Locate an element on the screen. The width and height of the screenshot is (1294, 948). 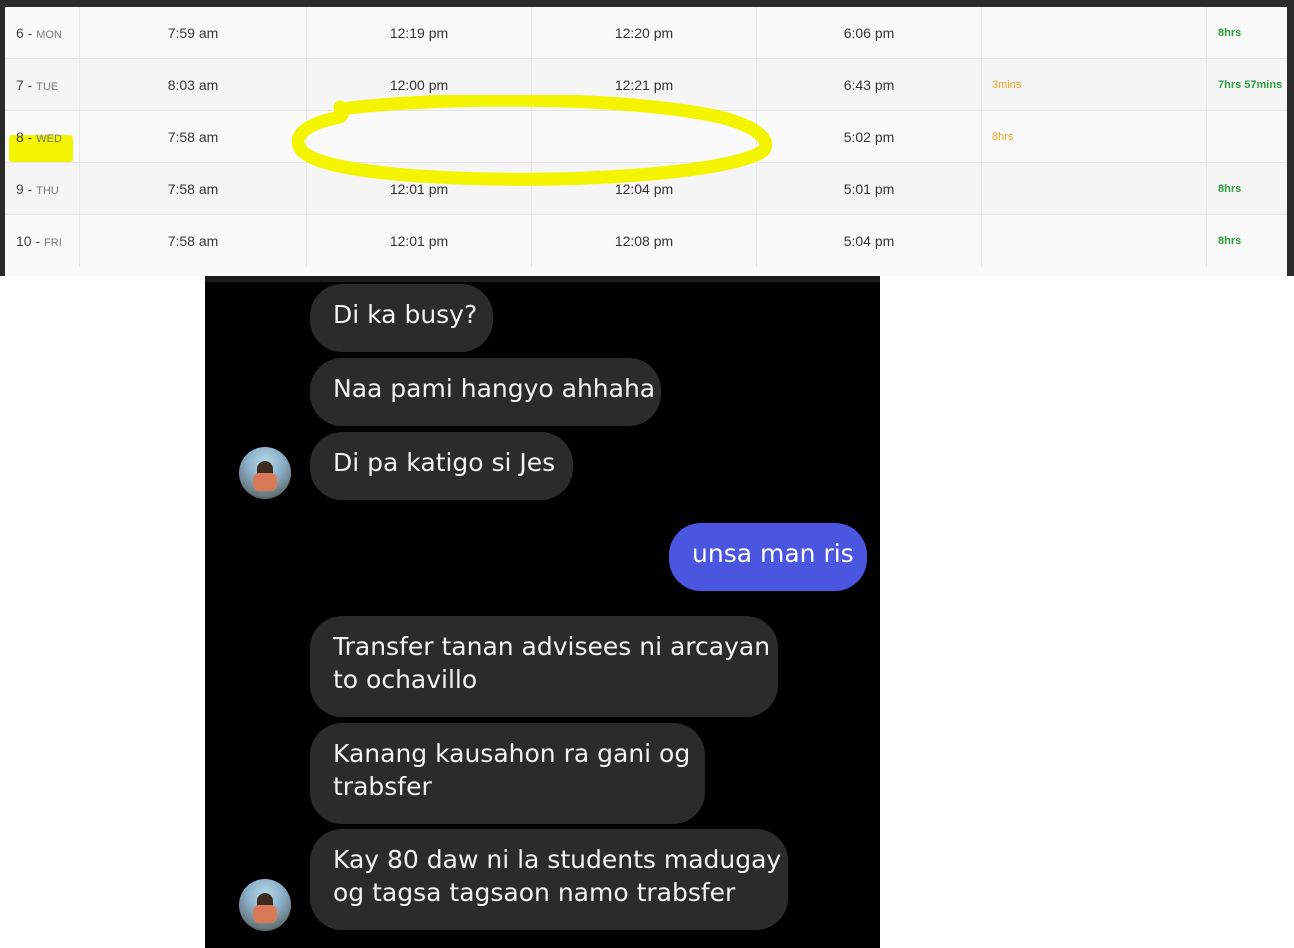
day-cell: 10 - FRI is located at coordinates (42, 241).